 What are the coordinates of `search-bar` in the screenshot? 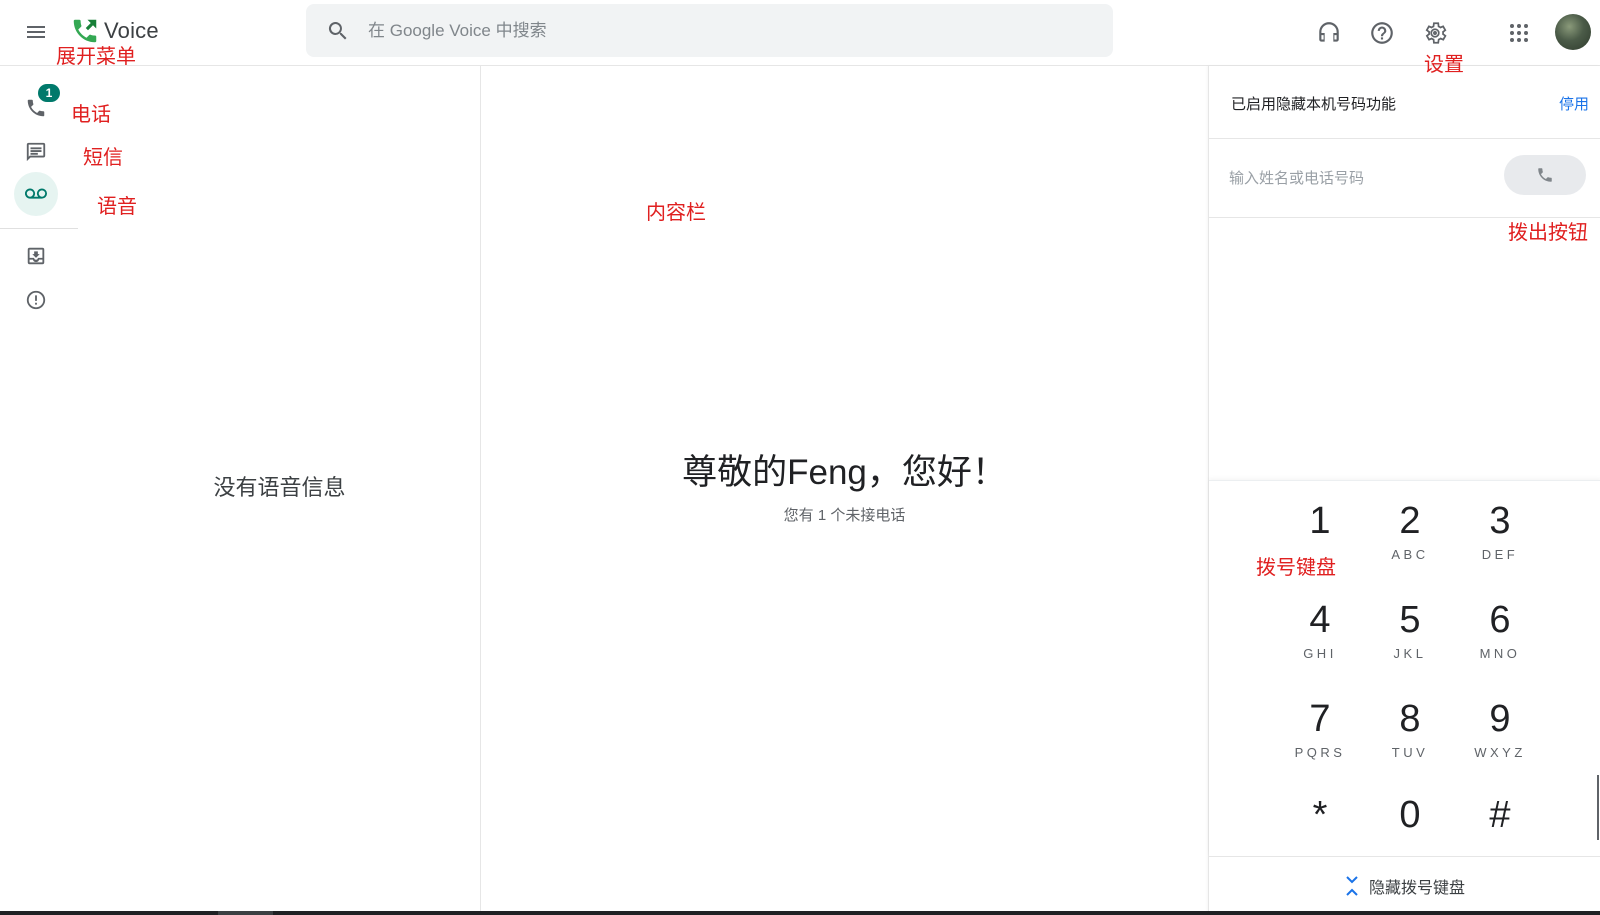 It's located at (709, 30).